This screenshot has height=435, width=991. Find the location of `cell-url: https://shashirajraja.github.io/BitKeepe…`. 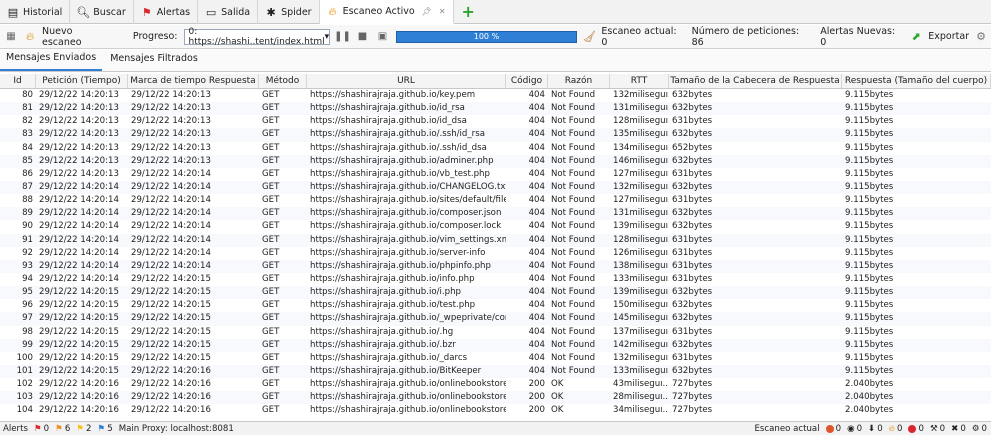

cell-url: https://shashirajraja.github.io/BitKeepe… is located at coordinates (396, 370).